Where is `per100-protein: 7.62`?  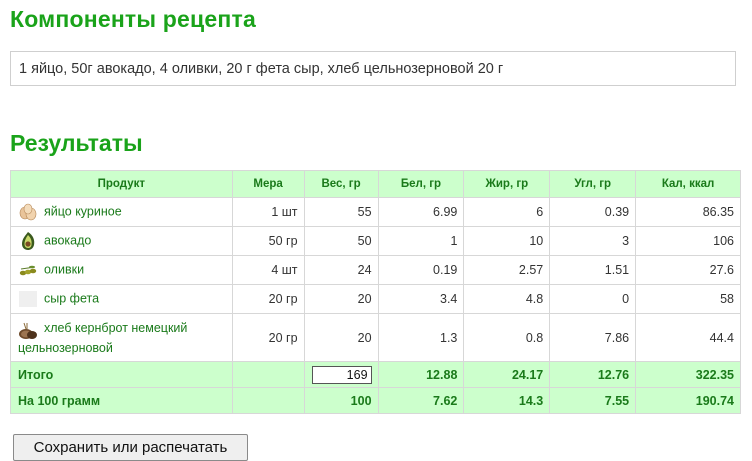
per100-protein: 7.62 is located at coordinates (421, 400).